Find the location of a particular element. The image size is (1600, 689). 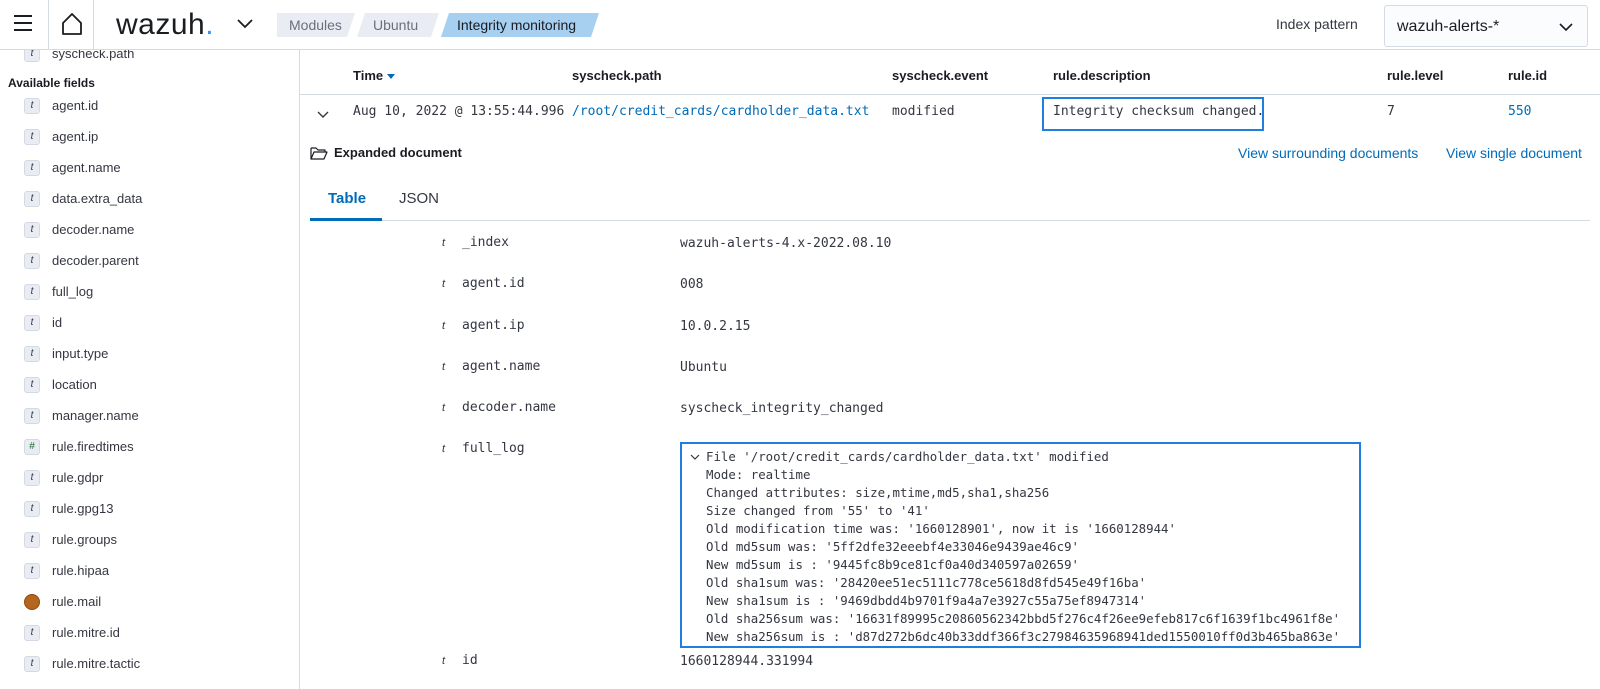

column-header-rule-id: rule.id is located at coordinates (1527, 75).